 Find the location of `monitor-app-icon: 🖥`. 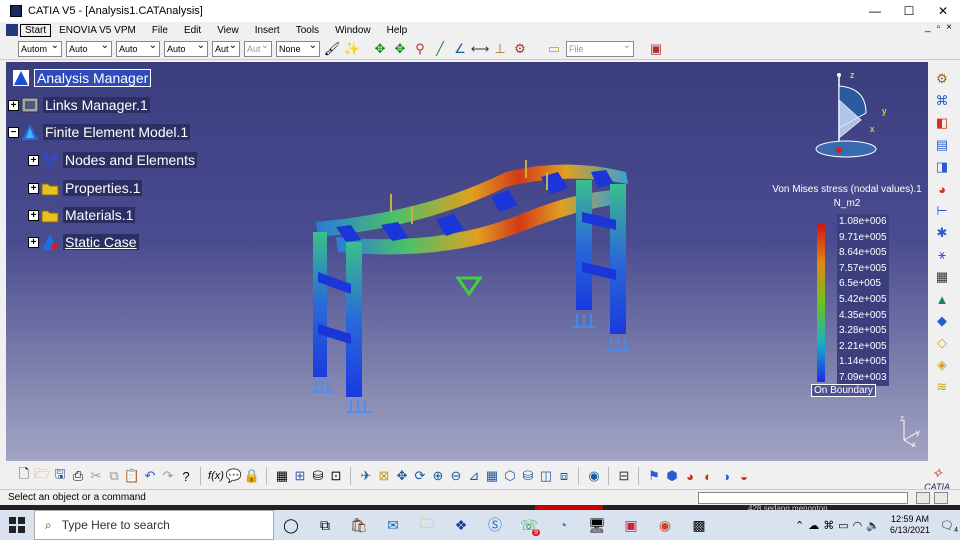

monitor-app-icon: 🖥 is located at coordinates (597, 525).